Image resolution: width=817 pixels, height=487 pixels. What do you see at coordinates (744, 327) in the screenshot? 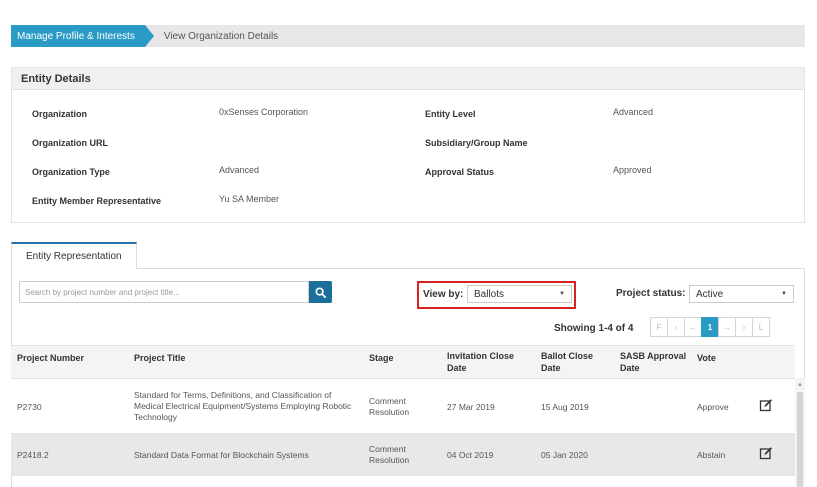
I see `page-next-group-button: ›` at bounding box center [744, 327].